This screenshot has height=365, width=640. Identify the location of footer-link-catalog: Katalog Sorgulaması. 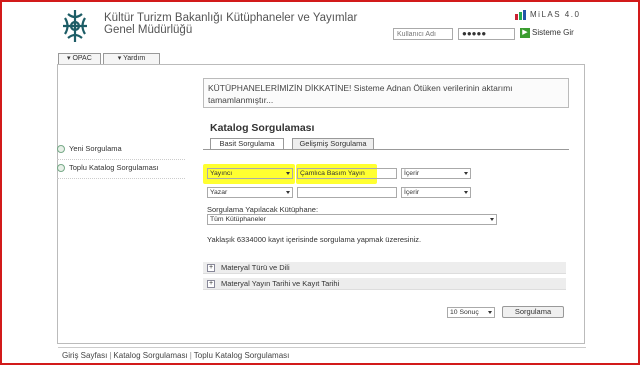
(150, 355).